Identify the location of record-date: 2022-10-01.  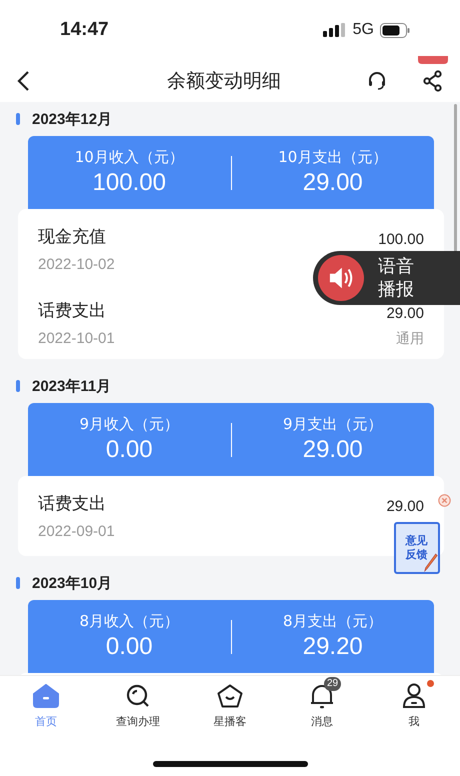
(76, 338).